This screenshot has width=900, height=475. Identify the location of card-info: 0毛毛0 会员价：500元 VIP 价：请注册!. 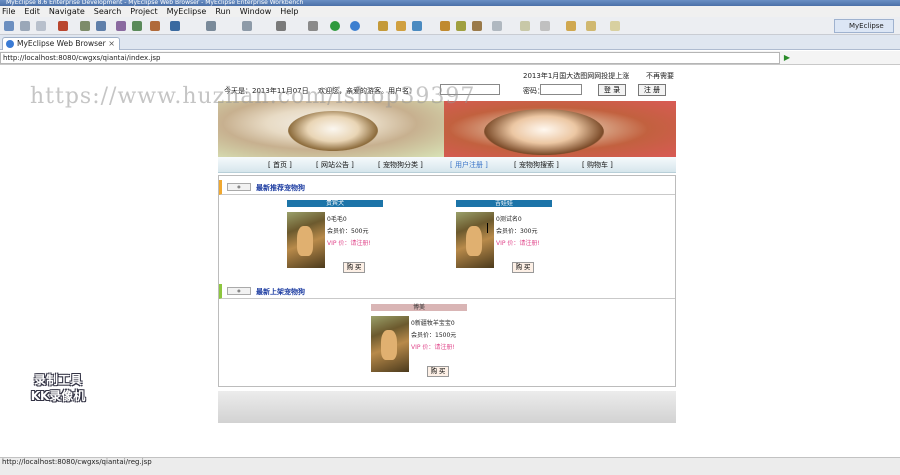
(349, 232).